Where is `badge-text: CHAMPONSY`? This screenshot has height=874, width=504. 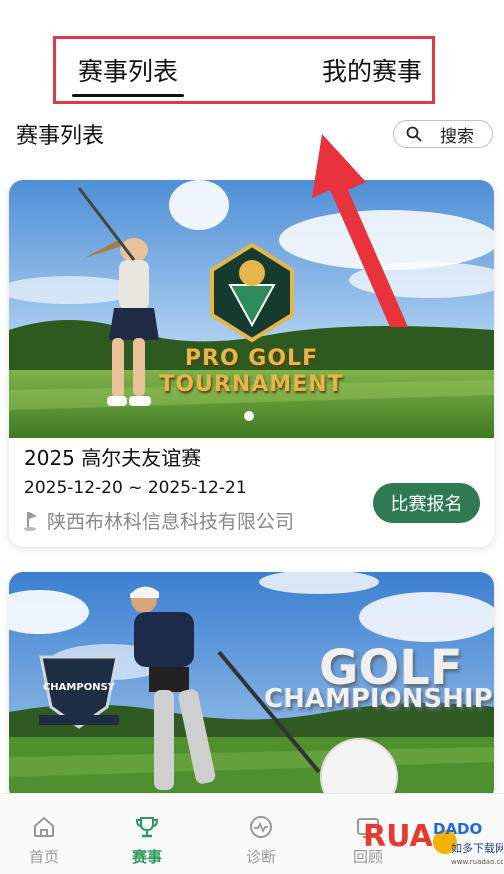
badge-text: CHAMPONSY is located at coordinates (79, 687).